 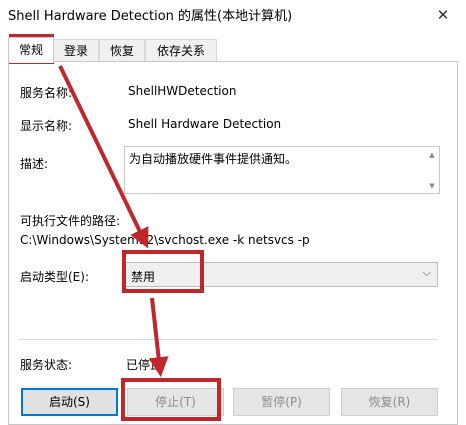 I want to click on arrow-to-stop-button, so click(x=158, y=337).